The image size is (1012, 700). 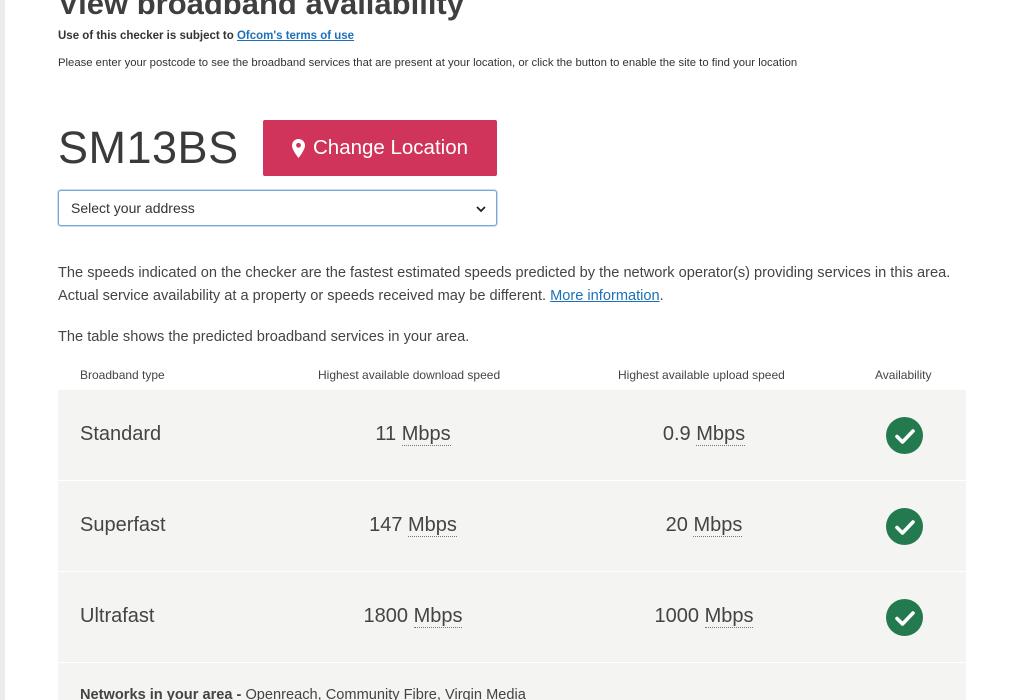 What do you see at coordinates (261, 10) in the screenshot?
I see `page-title: View broadband availability` at bounding box center [261, 10].